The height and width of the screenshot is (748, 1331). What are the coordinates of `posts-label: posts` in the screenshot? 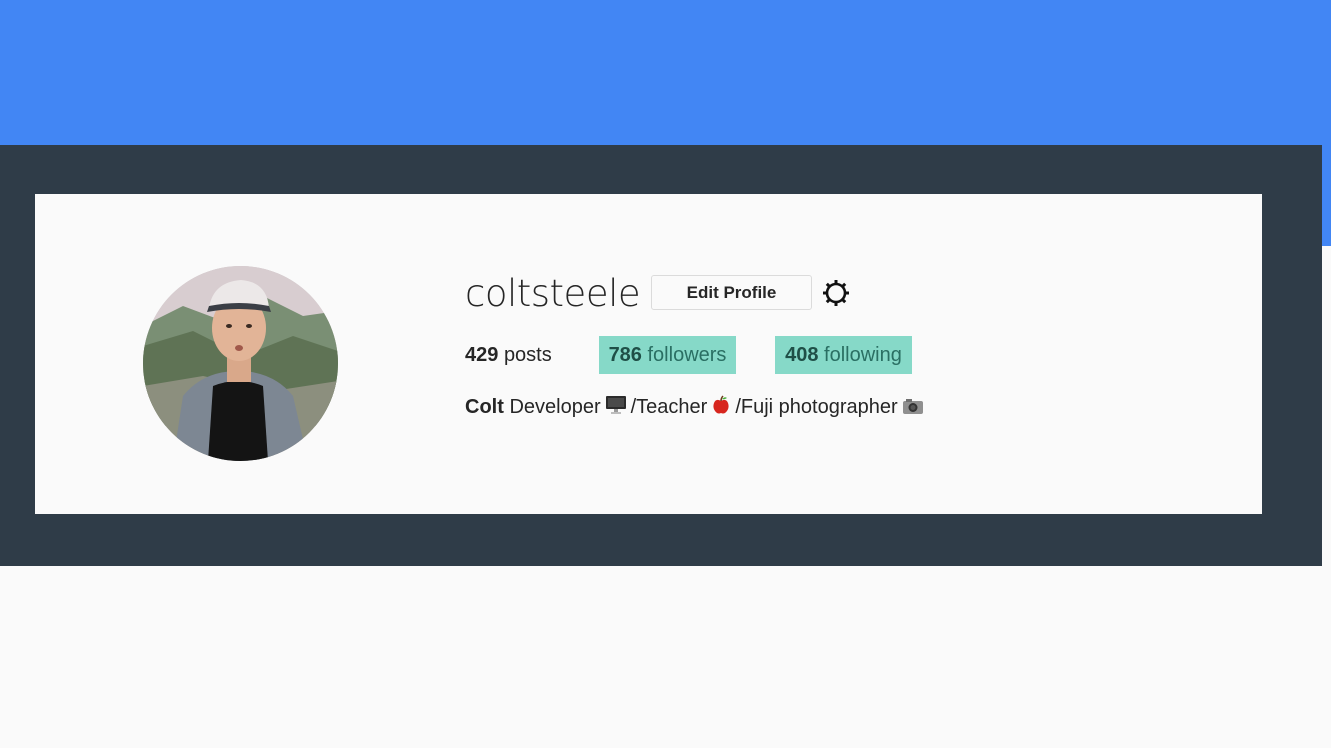 It's located at (527, 355).